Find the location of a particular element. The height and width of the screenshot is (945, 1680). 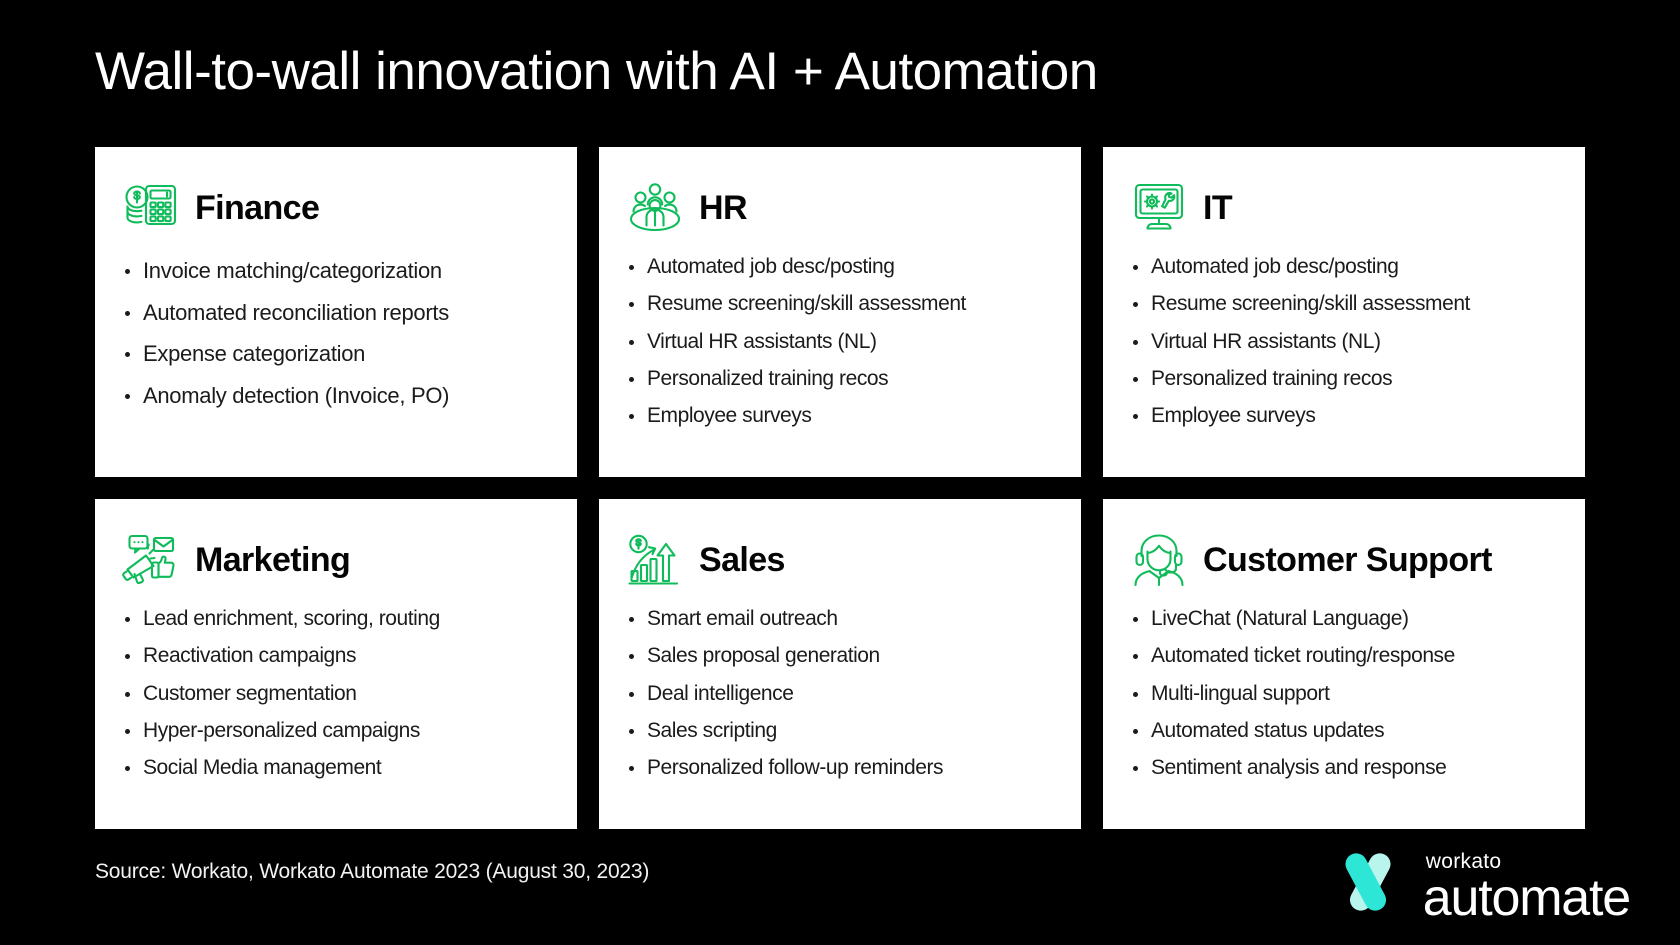

card-header-customer-support: Customer Support is located at coordinates (1344, 560).